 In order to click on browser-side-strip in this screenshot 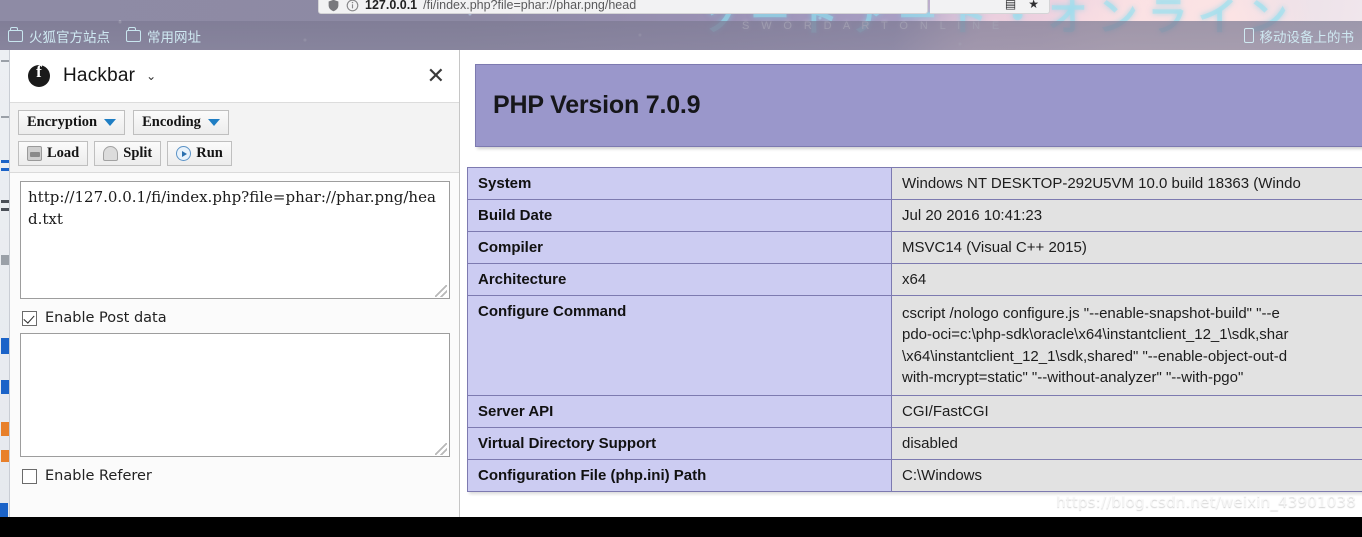, I will do `click(5, 283)`.